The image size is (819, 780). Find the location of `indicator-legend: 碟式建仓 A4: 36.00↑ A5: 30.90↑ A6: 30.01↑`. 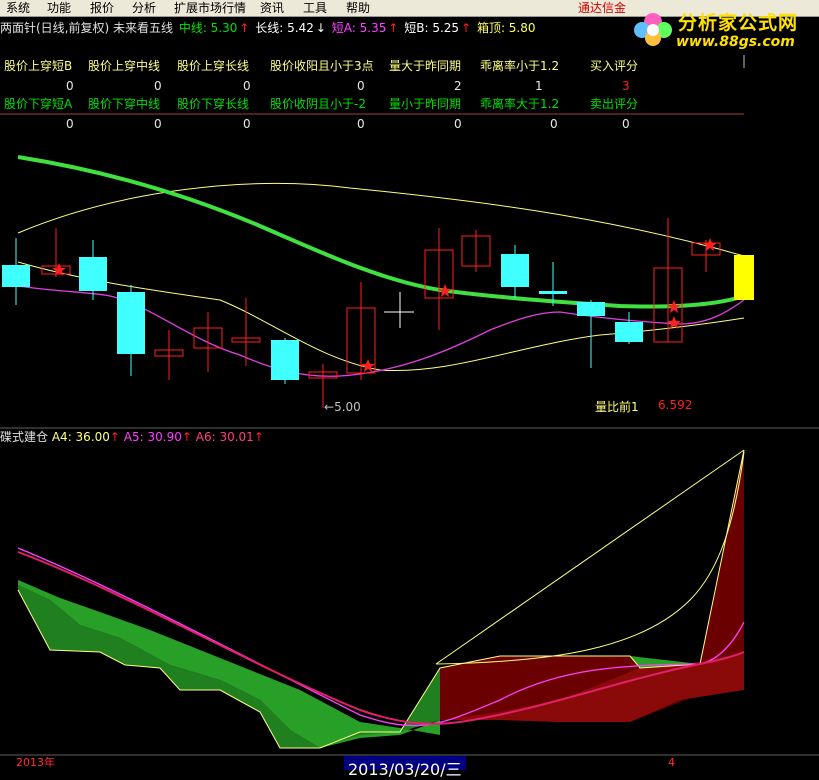

indicator-legend: 碟式建仓 A4: 36.00↑ A5: 30.90↑ A6: 30.01↑ is located at coordinates (132, 437).